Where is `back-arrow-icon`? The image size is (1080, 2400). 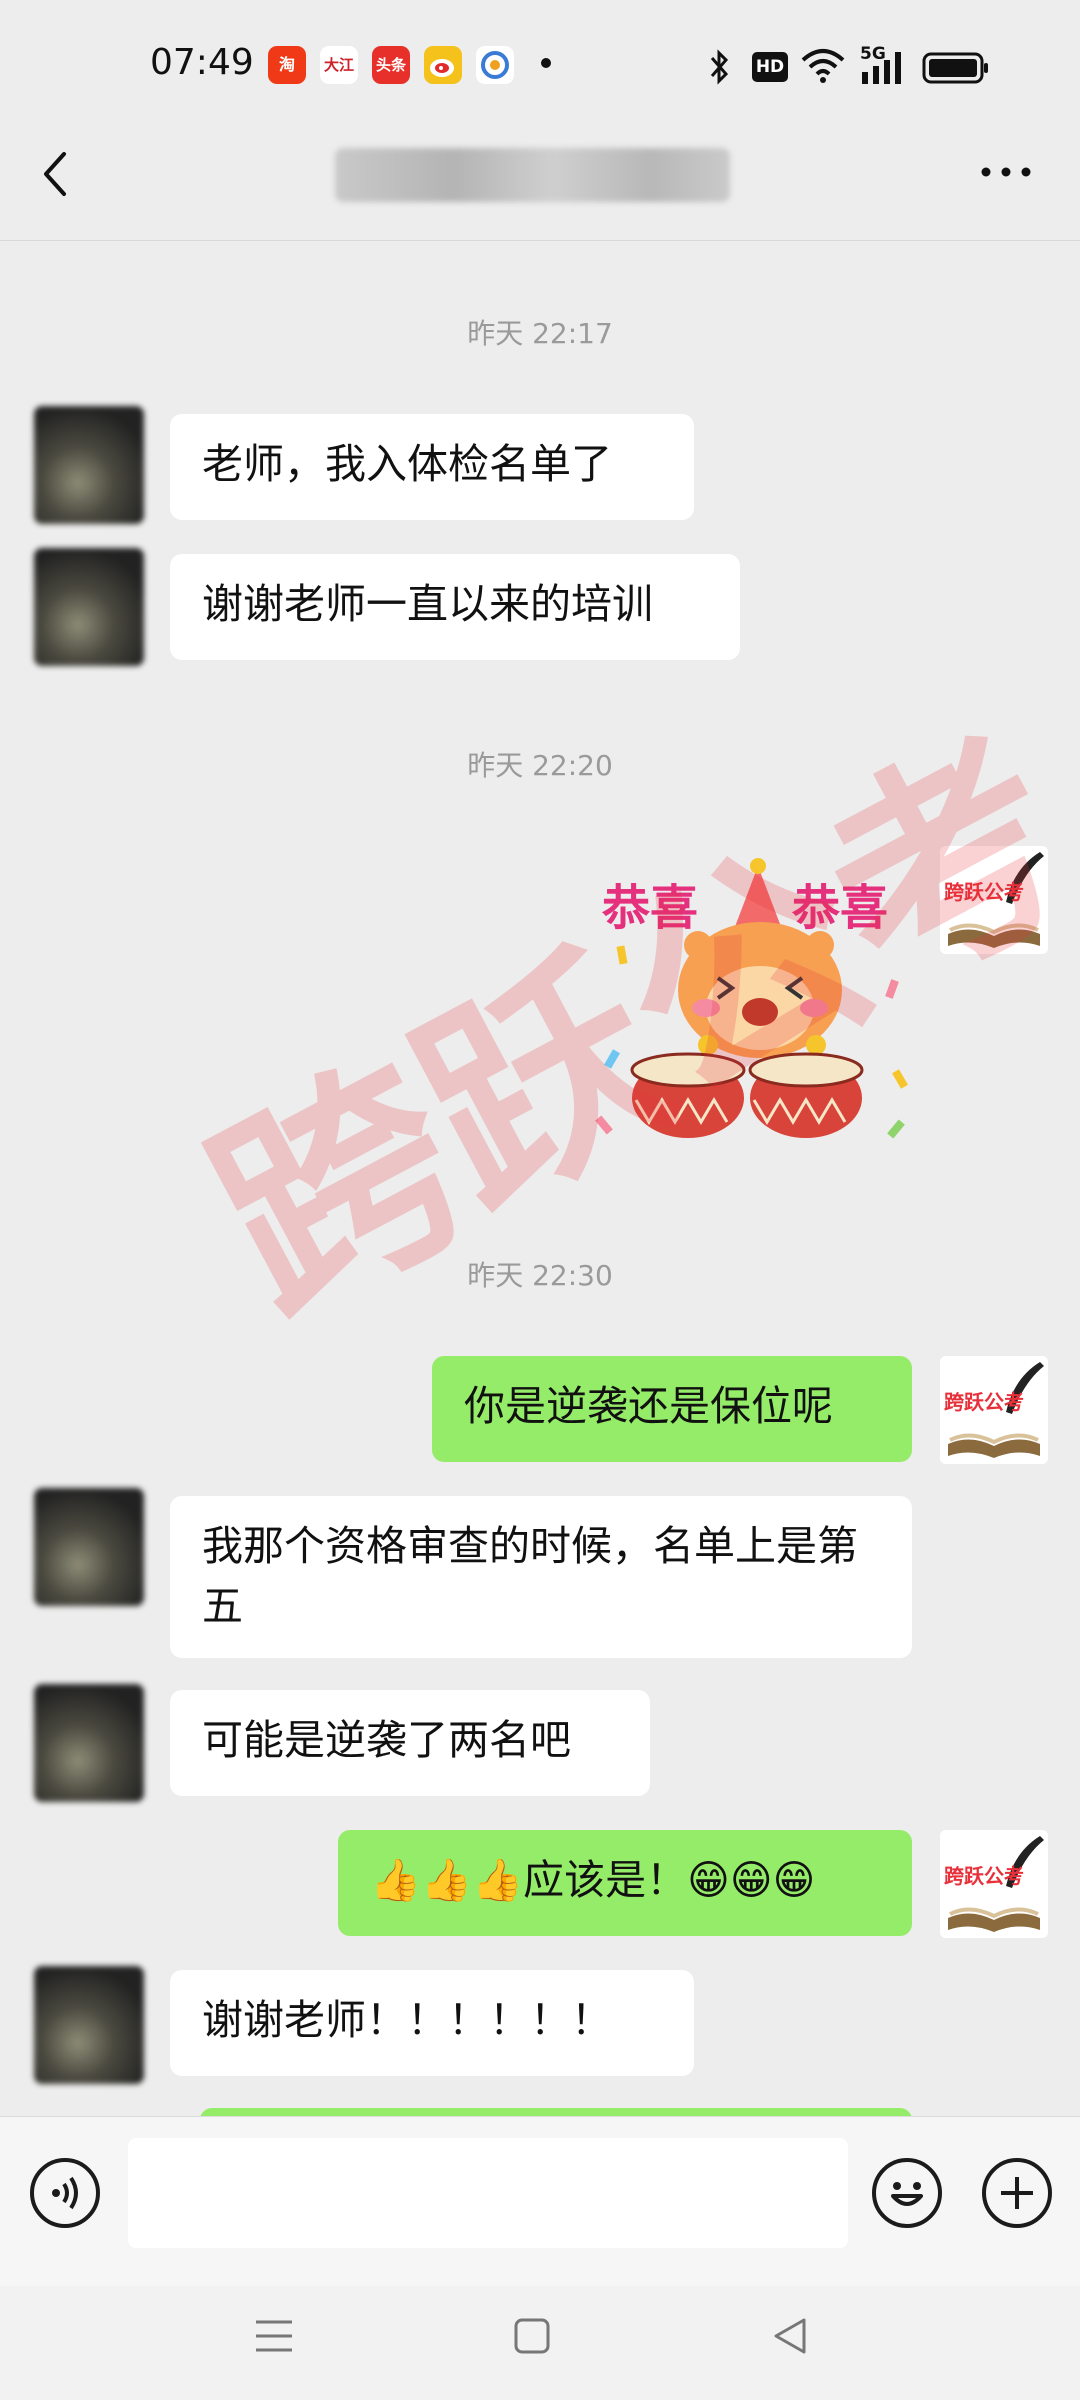 back-arrow-icon is located at coordinates (56, 174).